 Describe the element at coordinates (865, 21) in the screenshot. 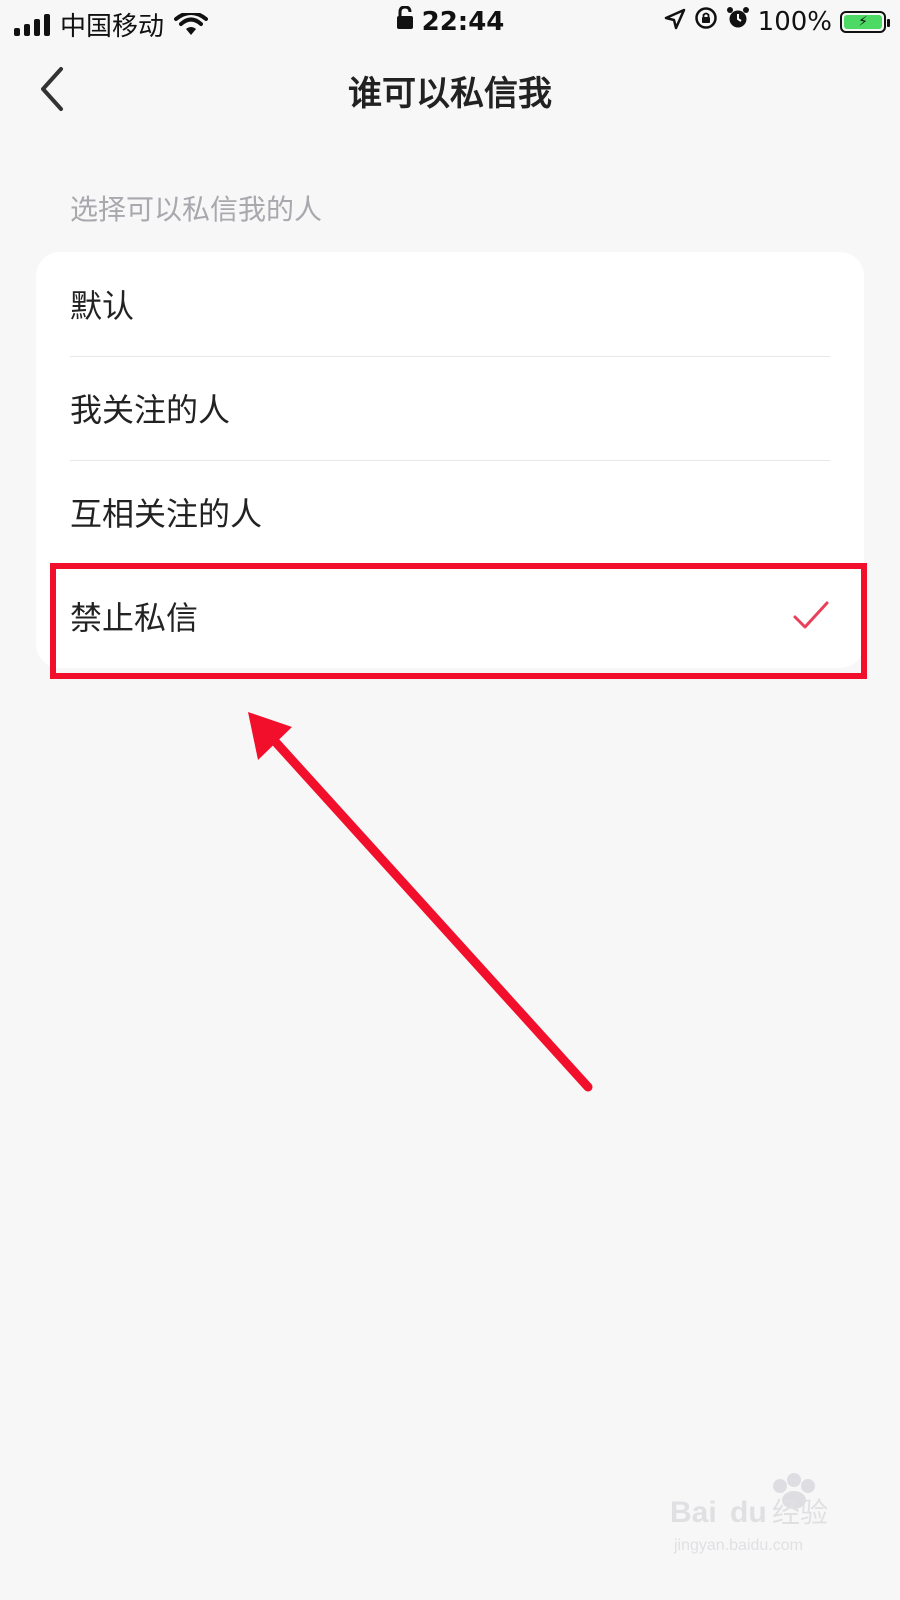

I see `battery-charging-icon: ⚡` at that location.